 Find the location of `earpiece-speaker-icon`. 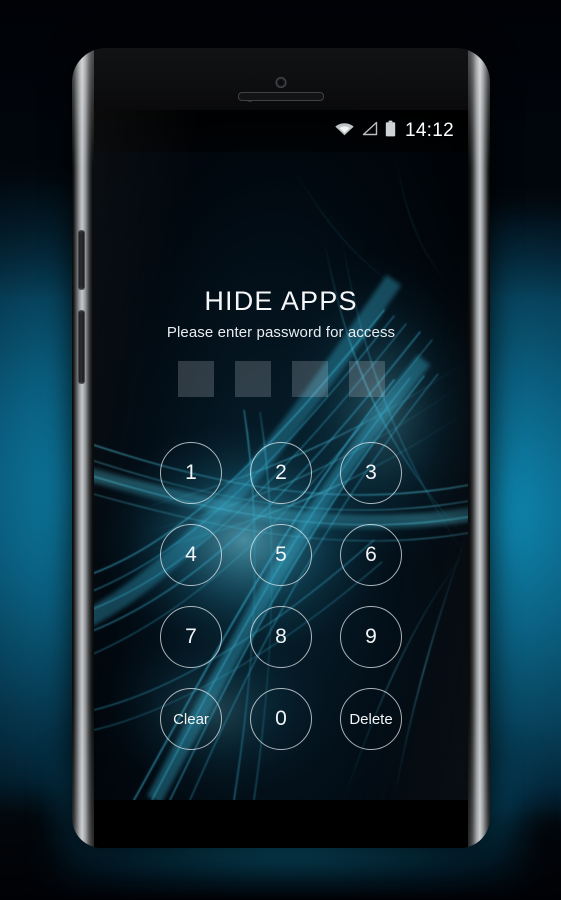

earpiece-speaker-icon is located at coordinates (281, 96).